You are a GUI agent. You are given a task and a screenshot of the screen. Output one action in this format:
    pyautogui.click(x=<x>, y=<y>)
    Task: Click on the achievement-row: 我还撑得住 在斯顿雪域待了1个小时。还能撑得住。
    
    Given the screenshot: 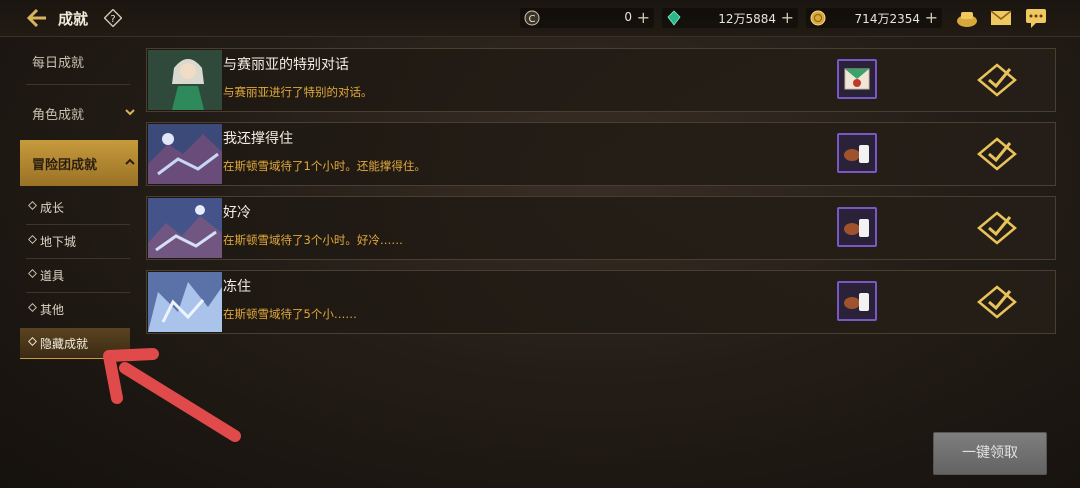 What is the action you would take?
    pyautogui.click(x=601, y=154)
    